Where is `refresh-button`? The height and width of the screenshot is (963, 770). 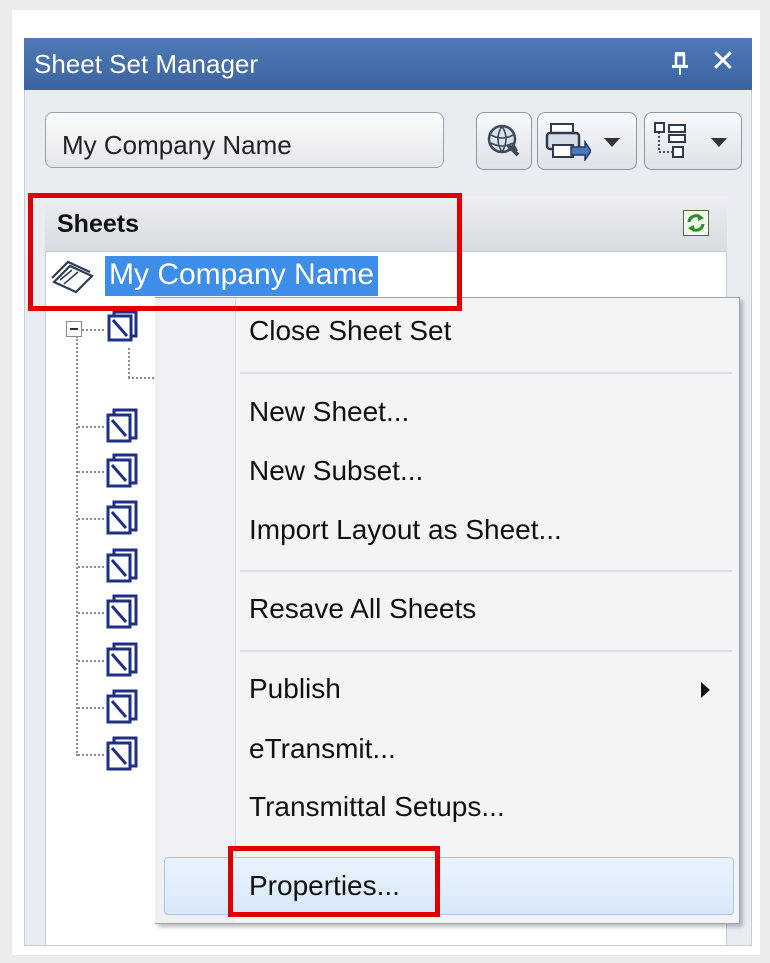
refresh-button is located at coordinates (696, 223).